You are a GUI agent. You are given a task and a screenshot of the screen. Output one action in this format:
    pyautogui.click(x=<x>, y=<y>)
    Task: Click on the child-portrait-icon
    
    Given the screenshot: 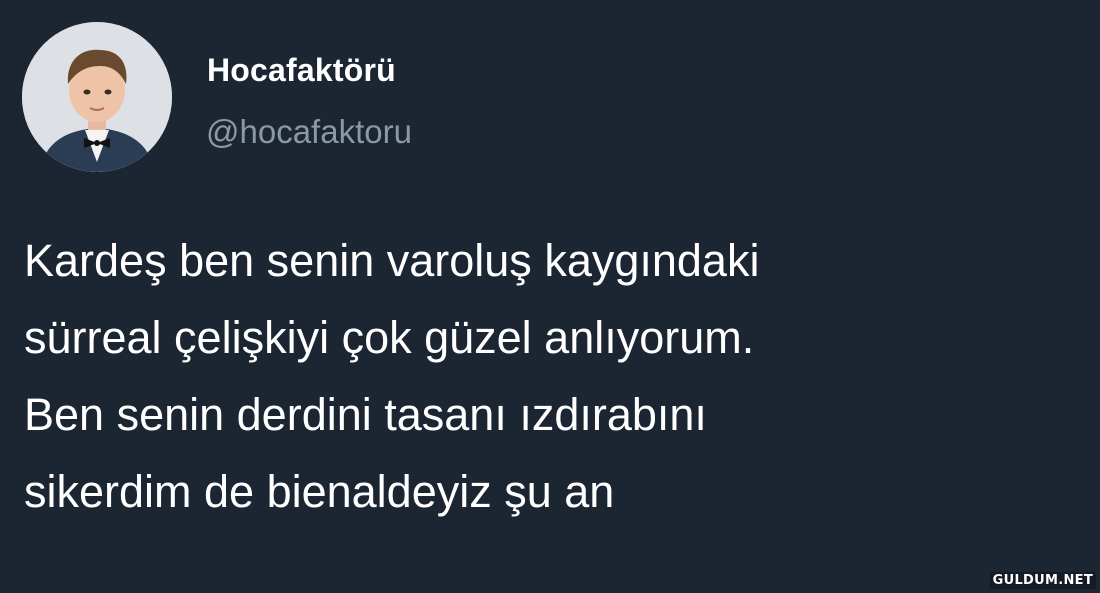 What is the action you would take?
    pyautogui.click(x=97, y=97)
    